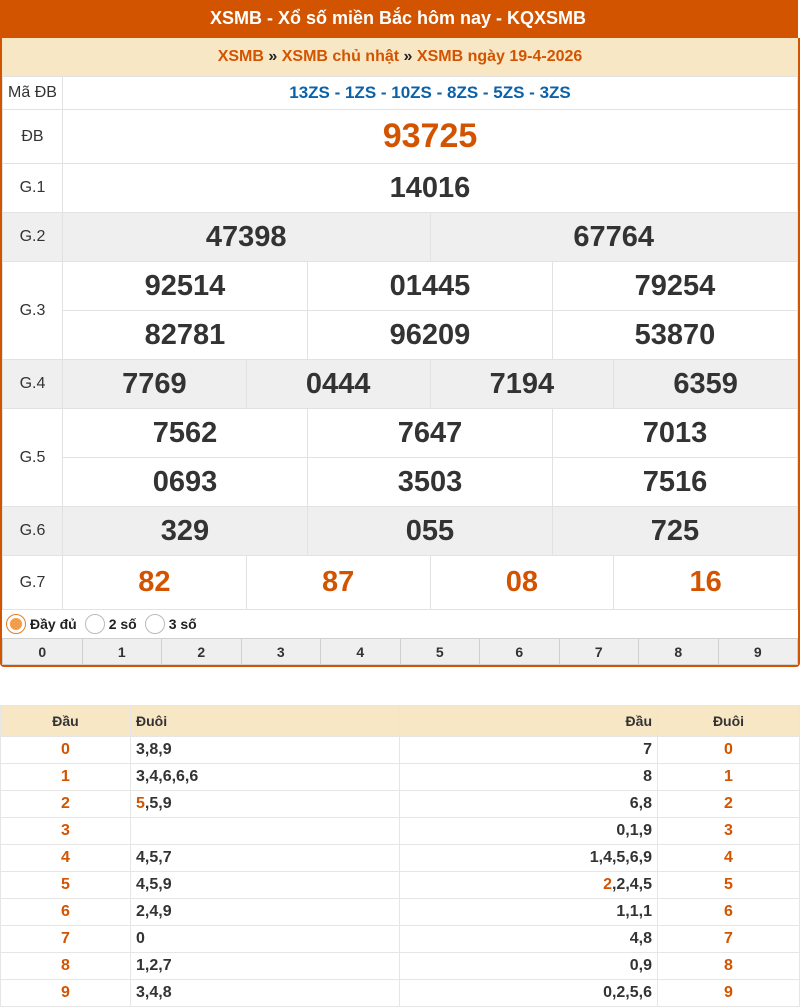 This screenshot has width=800, height=1007. Describe the element at coordinates (757, 651) in the screenshot. I see `digit-filter-cell: 9` at that location.